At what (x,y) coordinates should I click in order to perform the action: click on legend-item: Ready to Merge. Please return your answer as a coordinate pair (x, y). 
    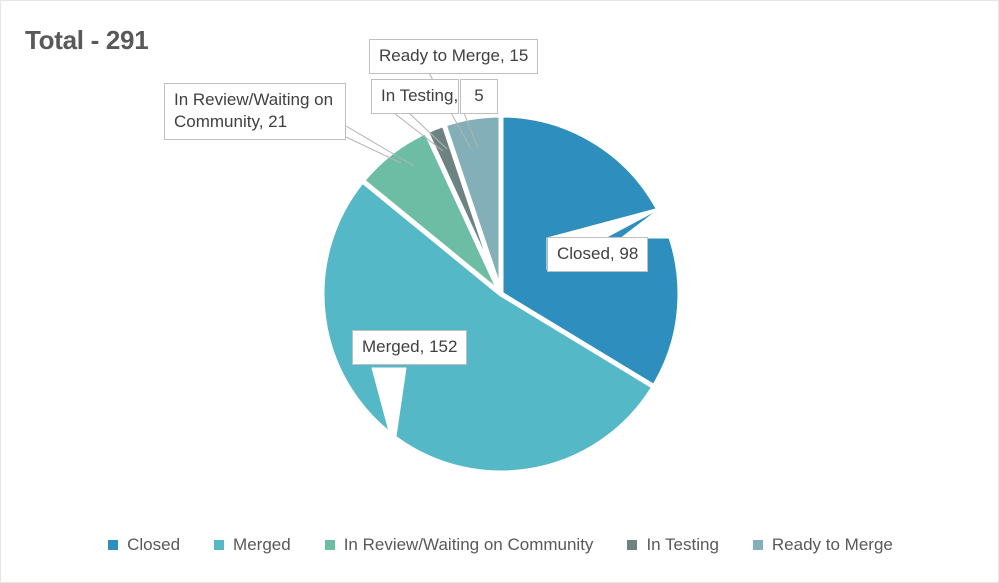
    Looking at the image, I should click on (822, 545).